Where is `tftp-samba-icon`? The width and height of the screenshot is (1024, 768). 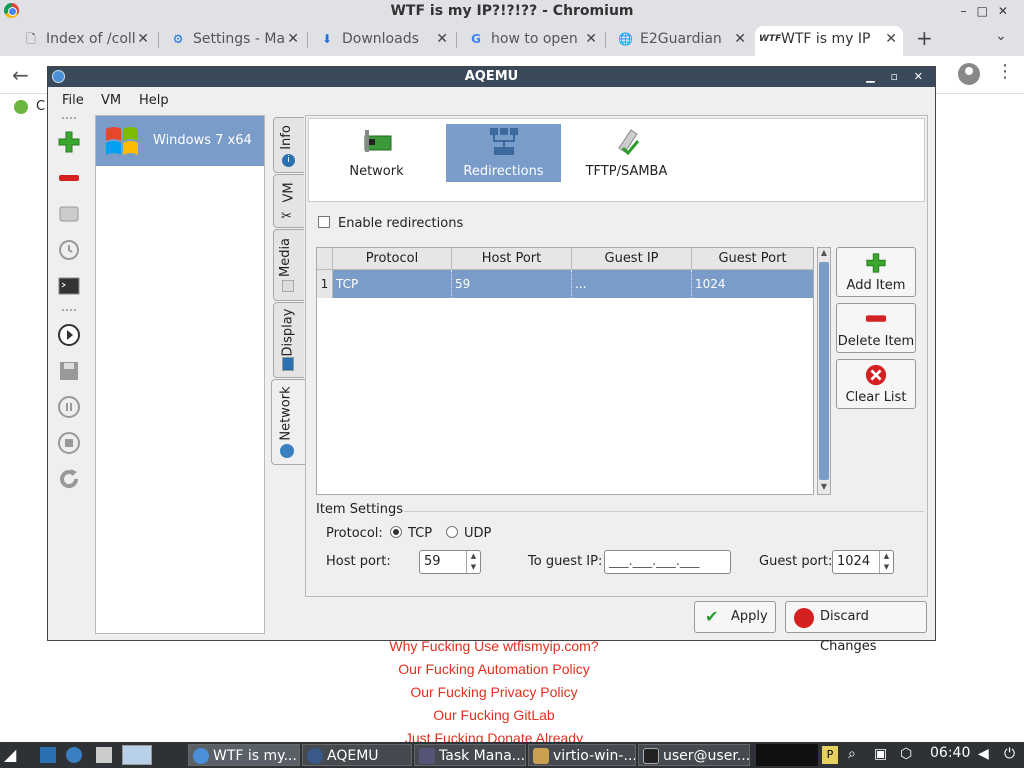
tftp-samba-icon is located at coordinates (629, 142).